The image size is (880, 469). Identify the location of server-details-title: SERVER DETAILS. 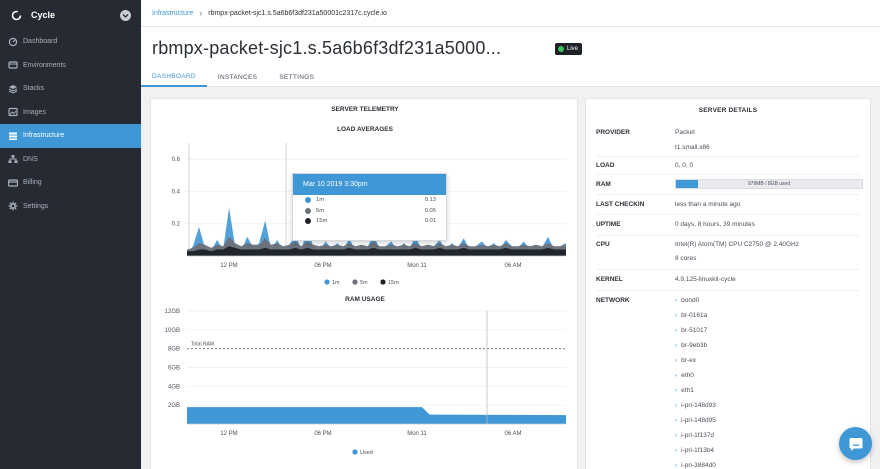
(728, 110).